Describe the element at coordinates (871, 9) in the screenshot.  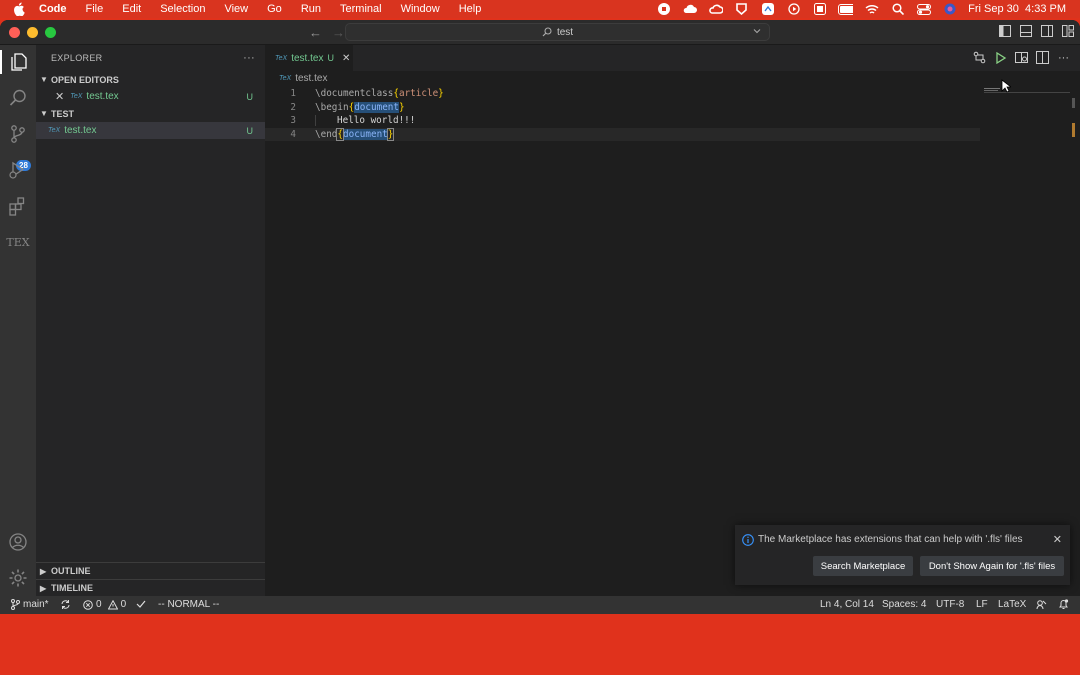
I see `wifi-icon` at that location.